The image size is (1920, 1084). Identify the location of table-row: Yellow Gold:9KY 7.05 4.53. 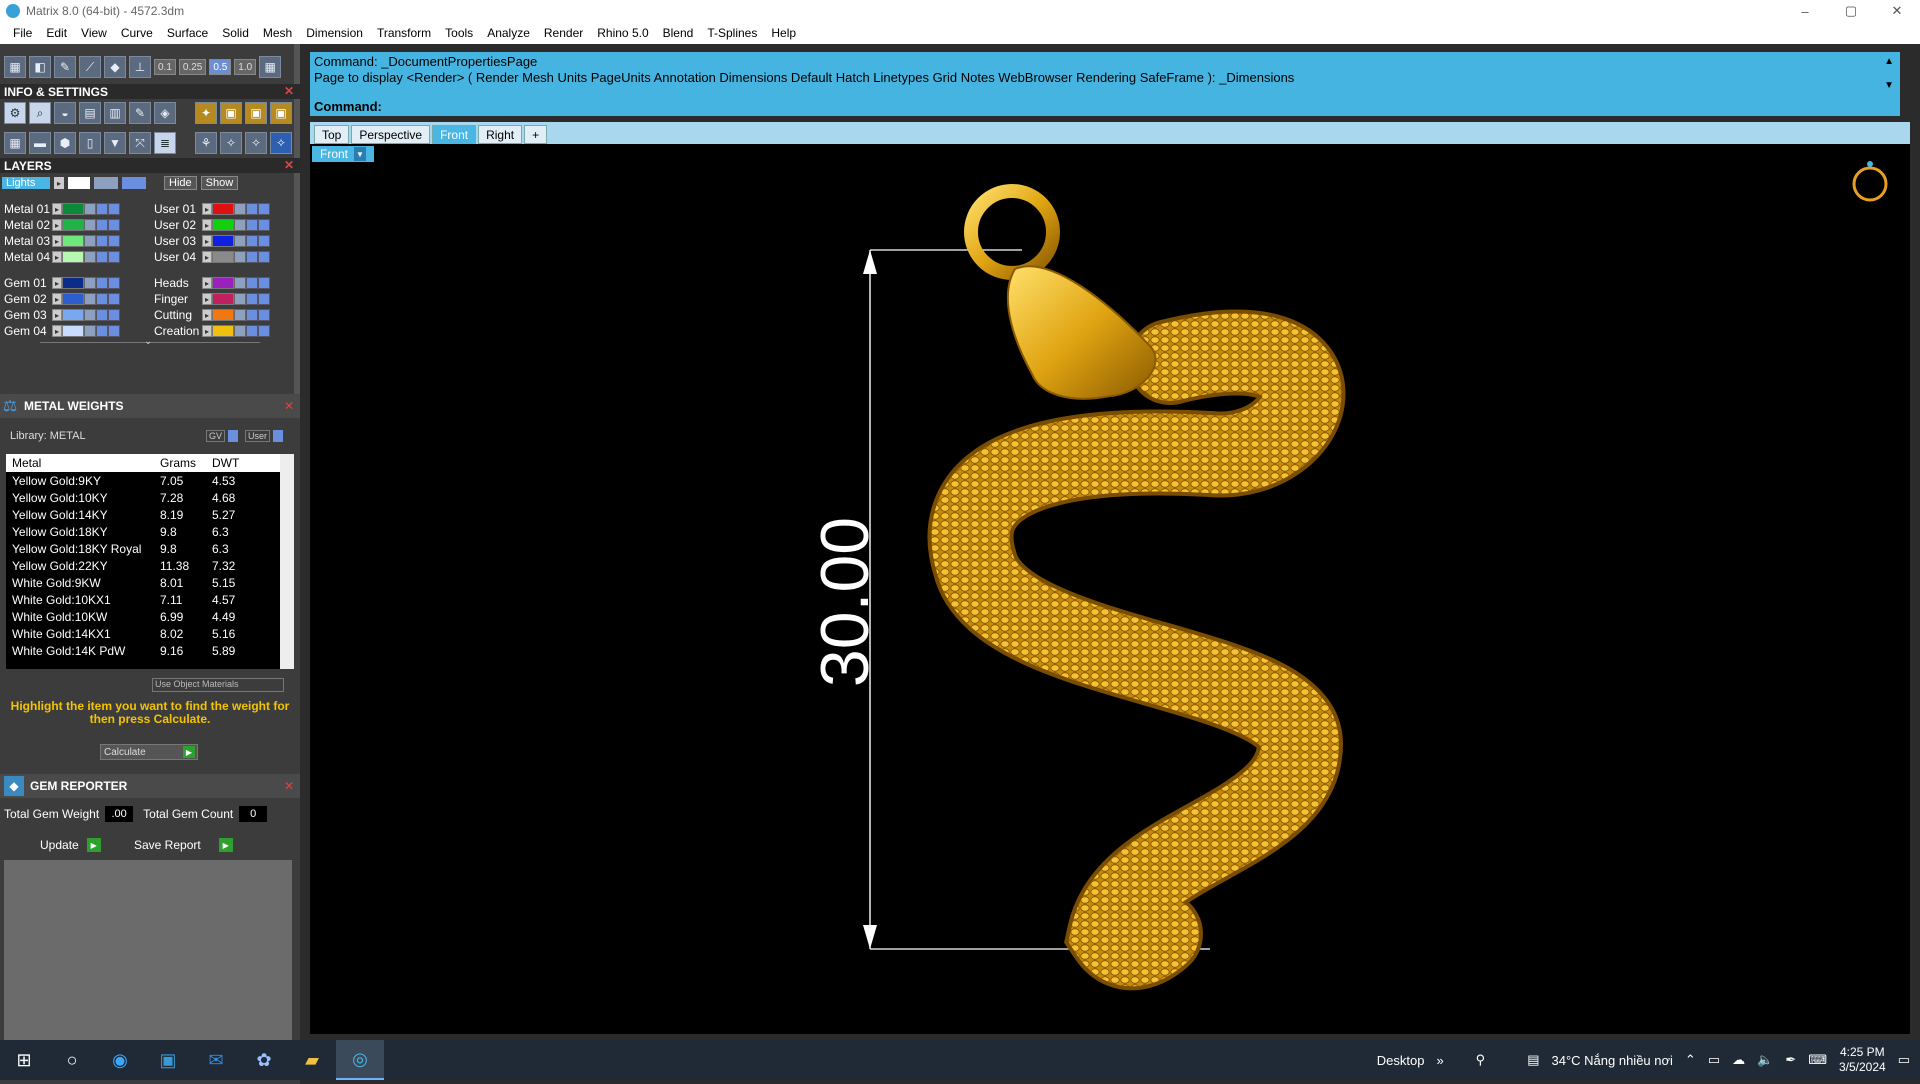
(150, 480).